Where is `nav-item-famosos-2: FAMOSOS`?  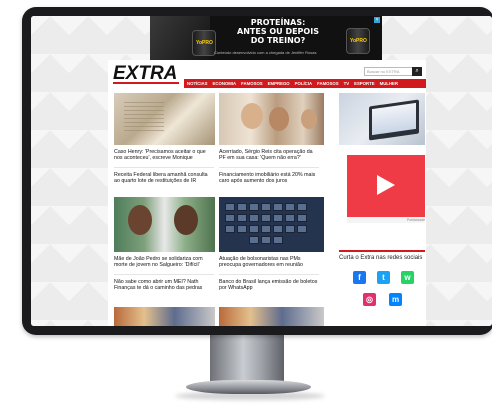
nav-item-famosos-2: FAMOSOS is located at coordinates (328, 83).